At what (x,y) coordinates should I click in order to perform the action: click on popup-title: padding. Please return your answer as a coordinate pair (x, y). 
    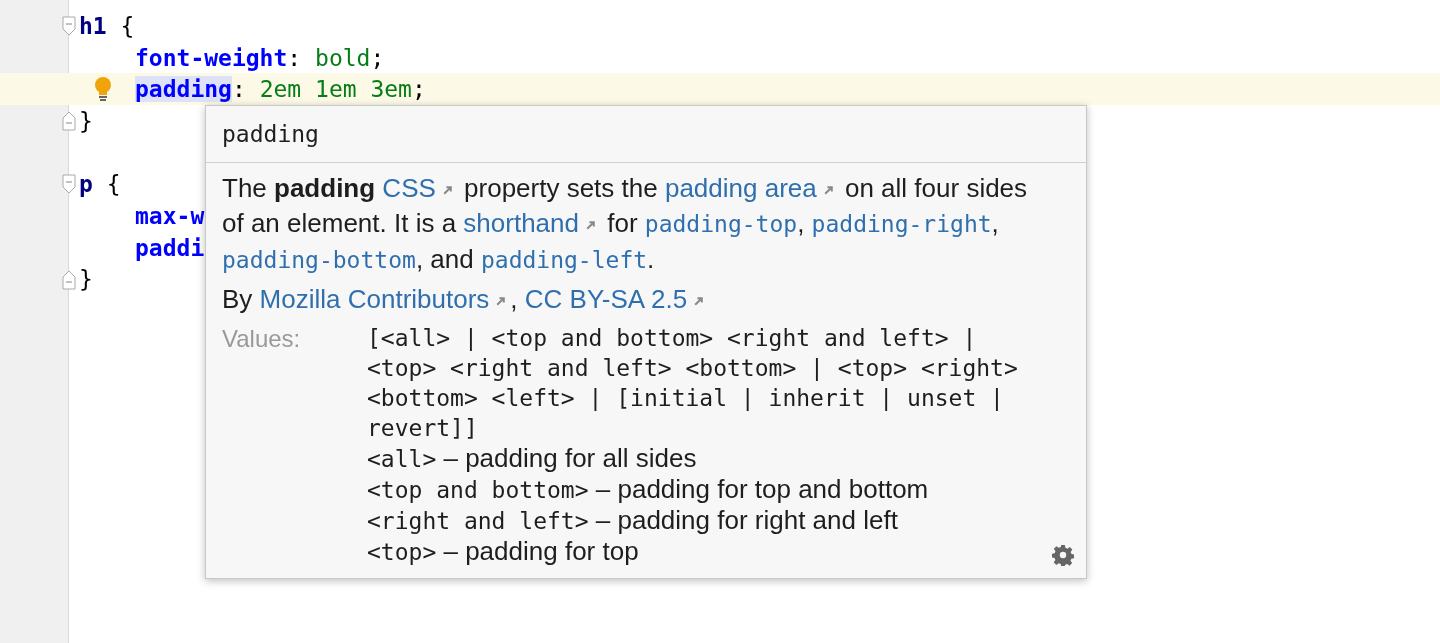
    Looking at the image, I should click on (270, 134).